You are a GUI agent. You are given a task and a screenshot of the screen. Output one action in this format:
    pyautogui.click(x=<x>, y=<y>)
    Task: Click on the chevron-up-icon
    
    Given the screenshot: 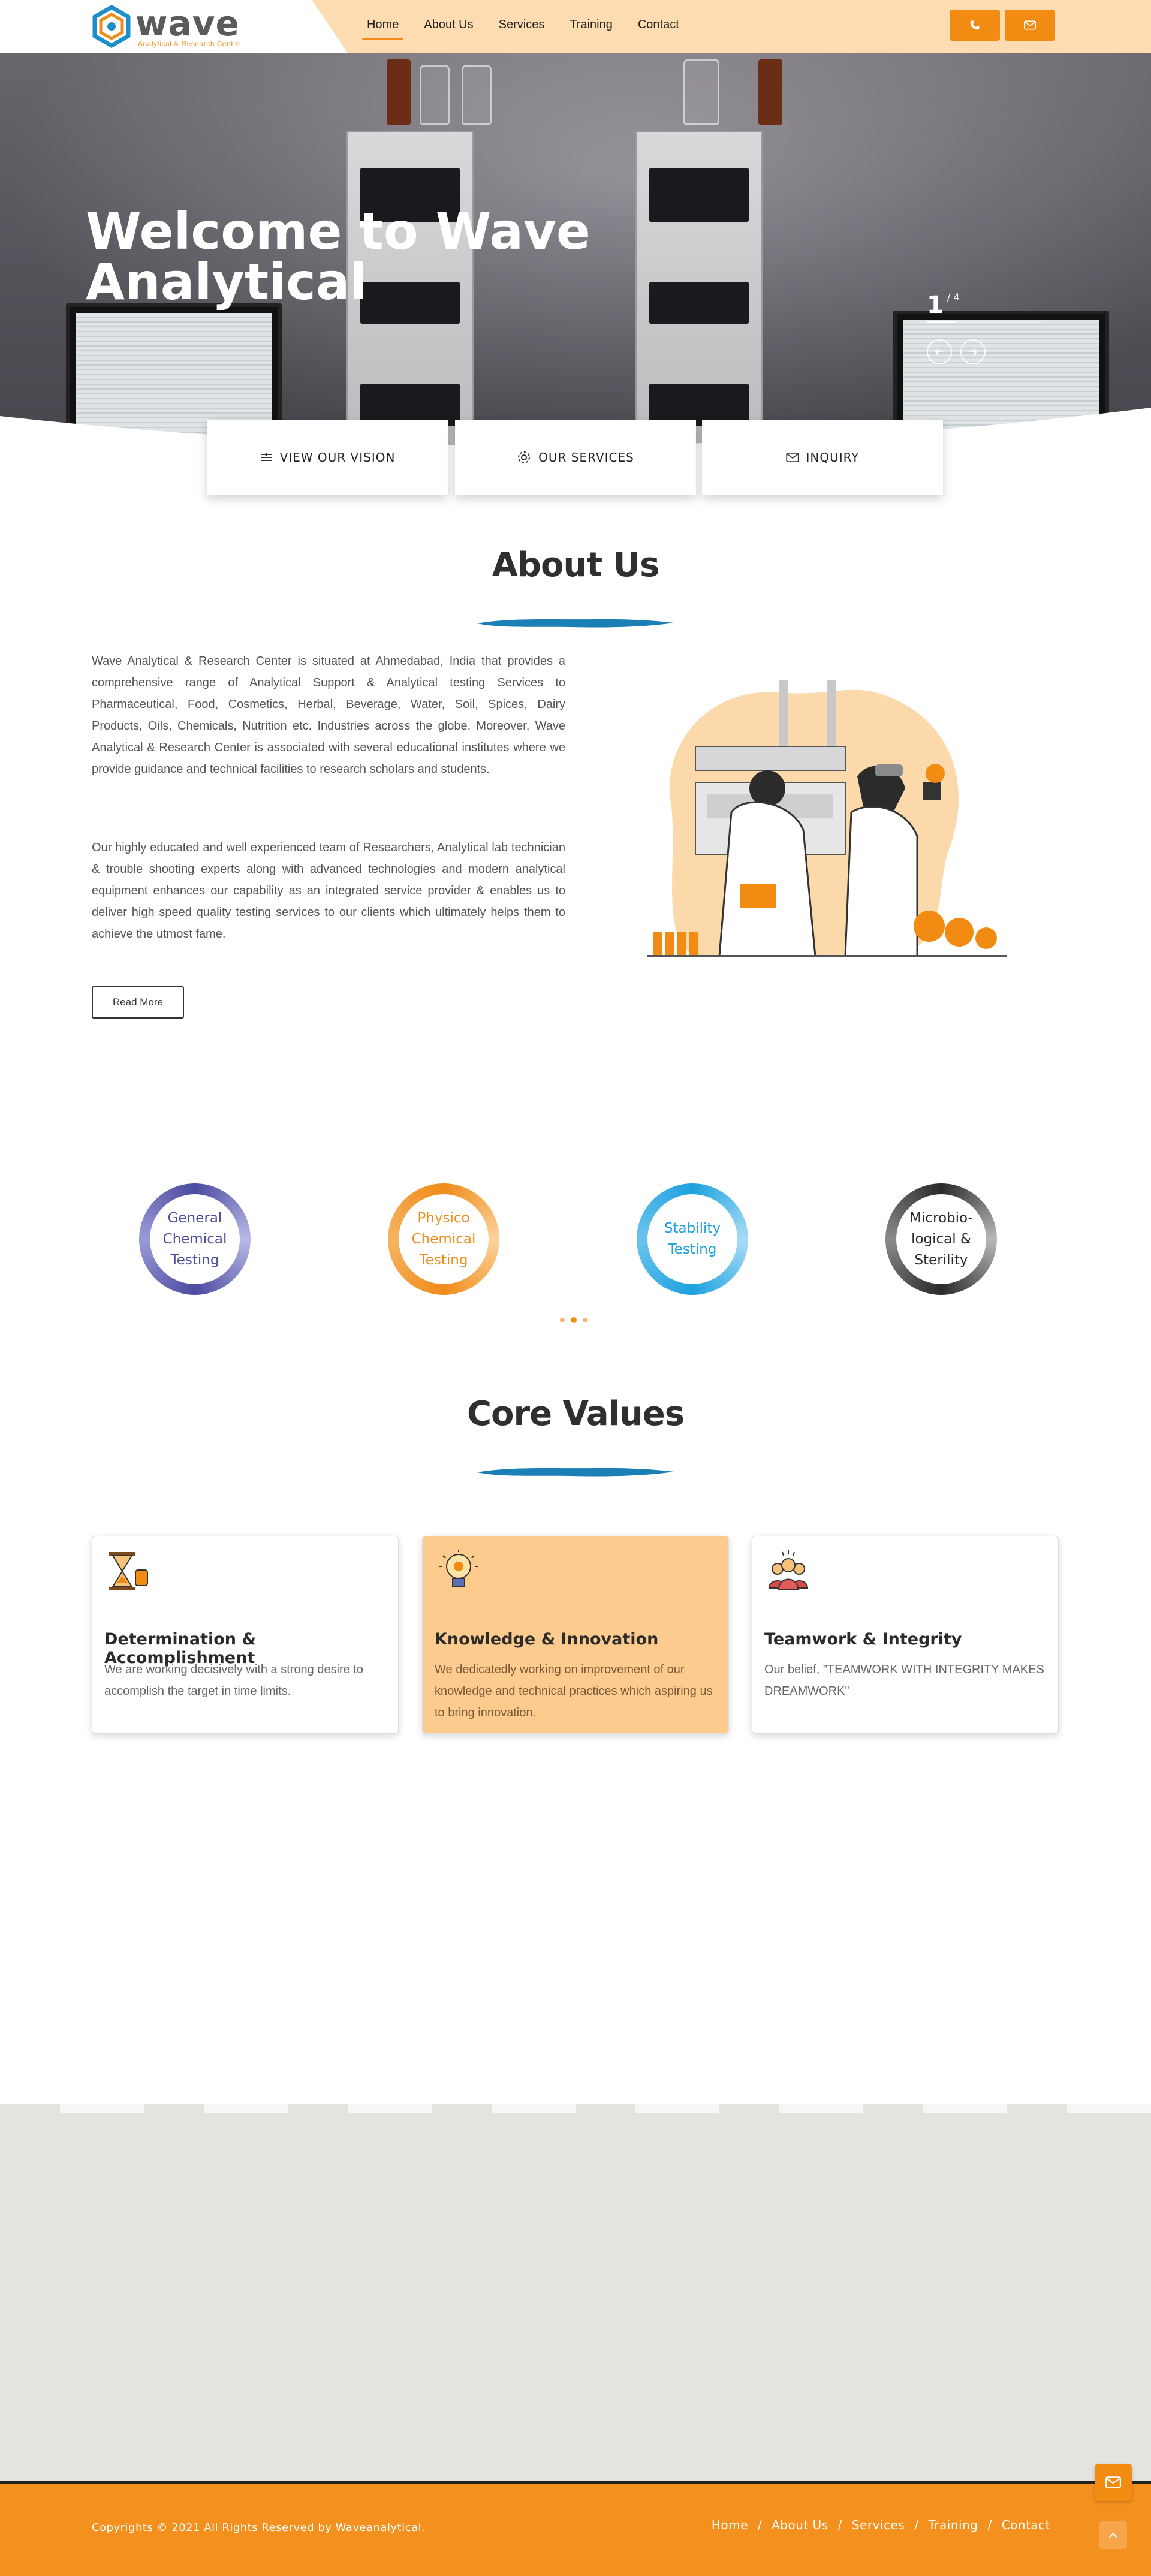 What is the action you would take?
    pyautogui.click(x=1113, y=2535)
    